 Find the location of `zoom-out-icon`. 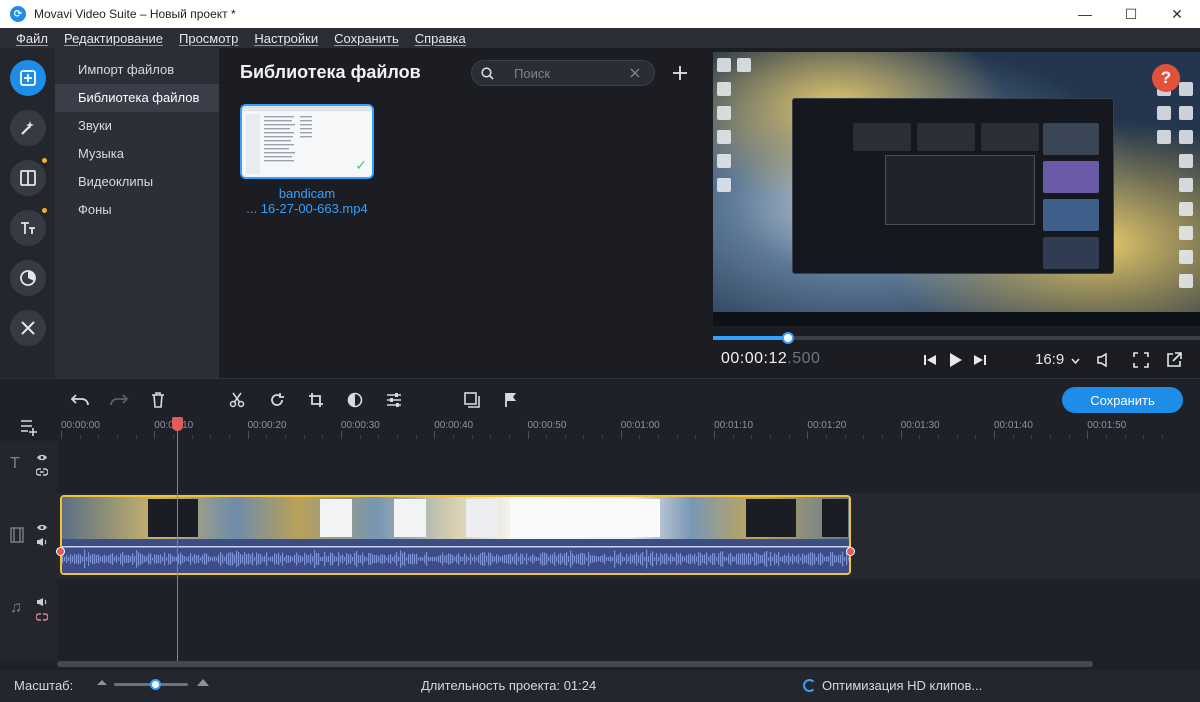

zoom-out-icon is located at coordinates (102, 682).